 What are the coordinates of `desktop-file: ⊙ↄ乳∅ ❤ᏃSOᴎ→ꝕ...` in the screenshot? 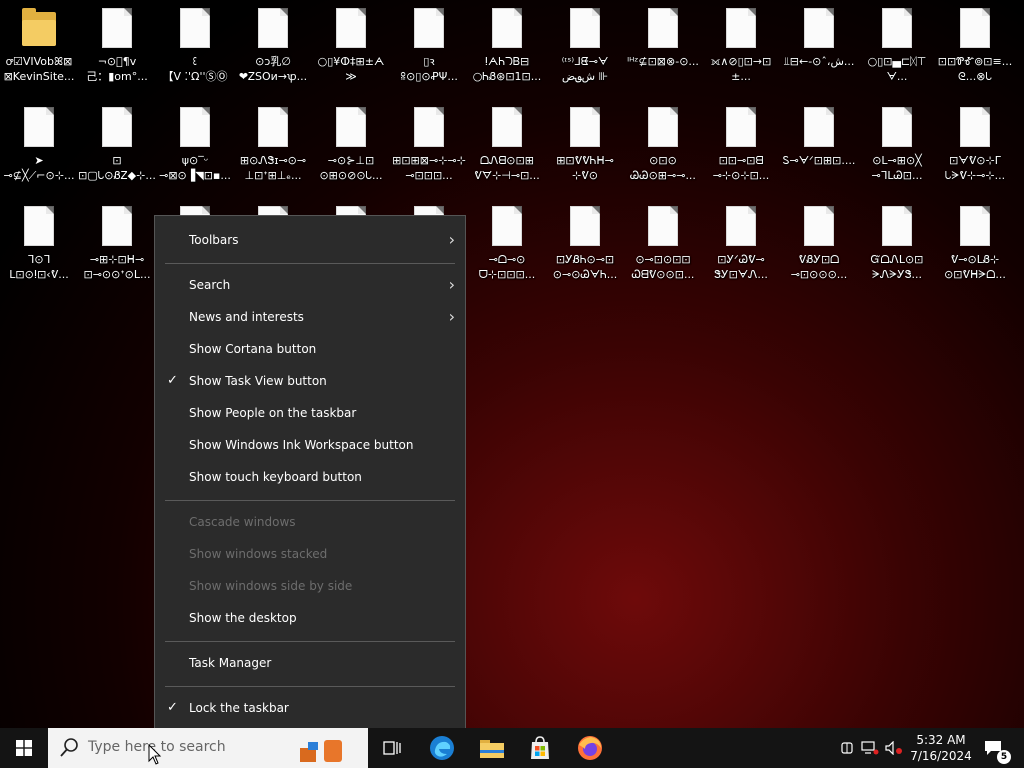 It's located at (273, 45).